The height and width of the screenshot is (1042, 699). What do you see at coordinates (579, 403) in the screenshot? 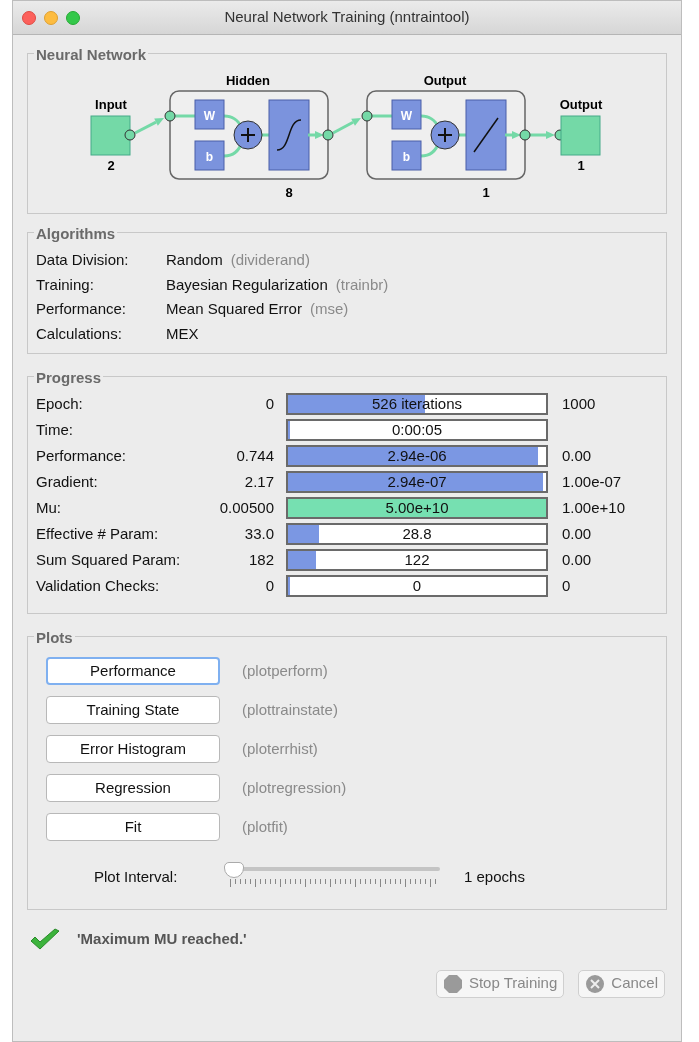
I see `end-value: 1000` at bounding box center [579, 403].